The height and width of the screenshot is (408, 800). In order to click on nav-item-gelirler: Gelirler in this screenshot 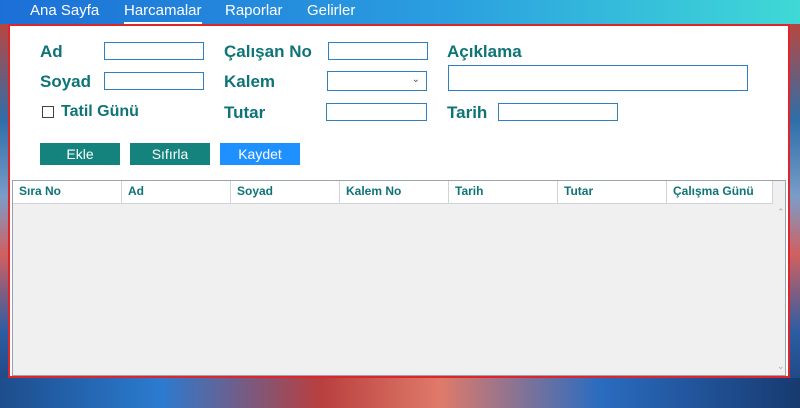, I will do `click(331, 11)`.